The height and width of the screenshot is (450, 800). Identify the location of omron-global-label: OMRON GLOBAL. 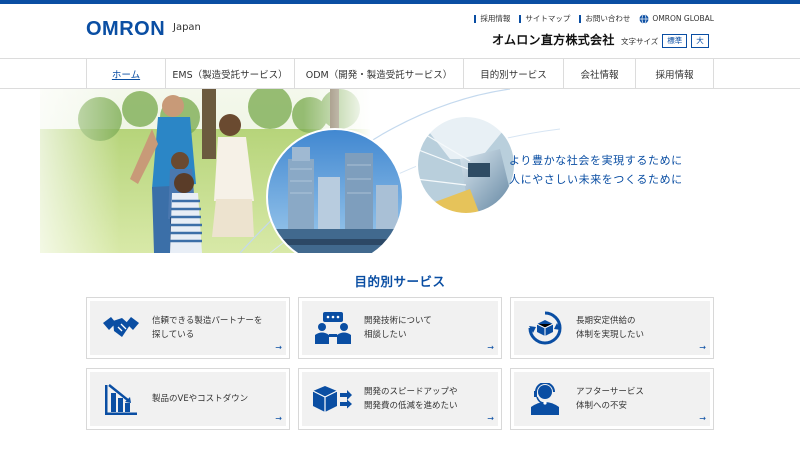
(683, 18).